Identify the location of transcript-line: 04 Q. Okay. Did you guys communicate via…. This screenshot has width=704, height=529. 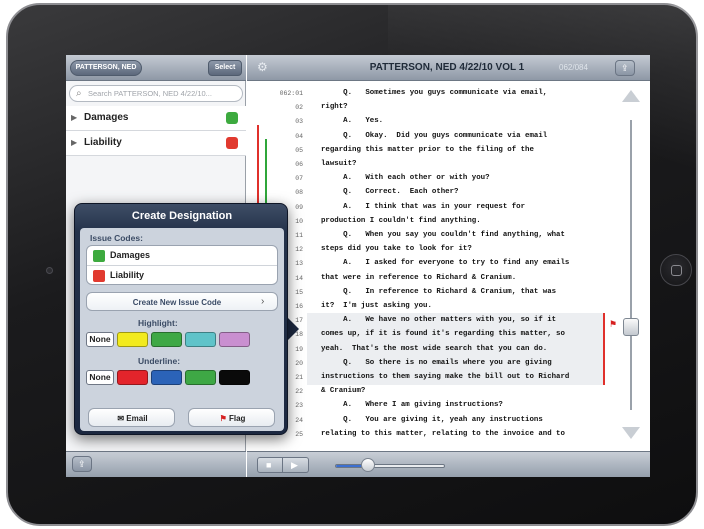
(427, 137).